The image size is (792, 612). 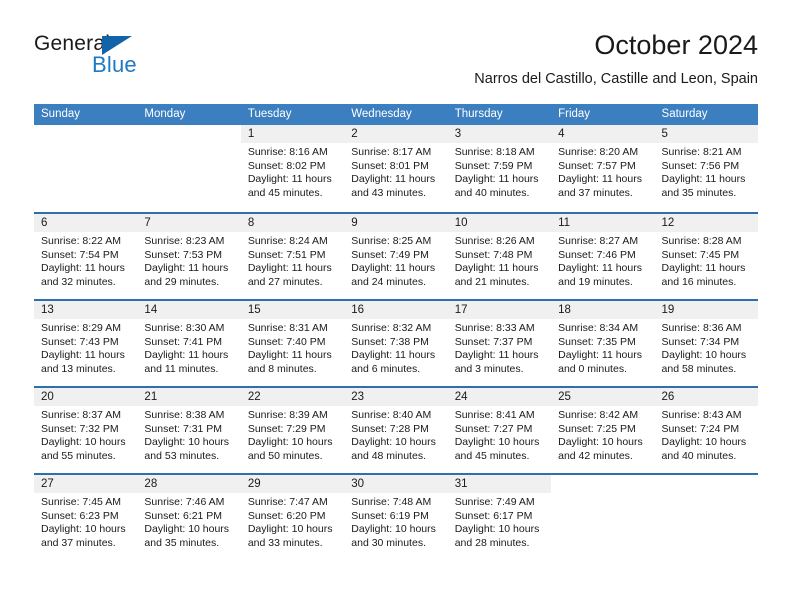 I want to click on sunset-text: Sunset: 7:51 PM, so click(x=286, y=254).